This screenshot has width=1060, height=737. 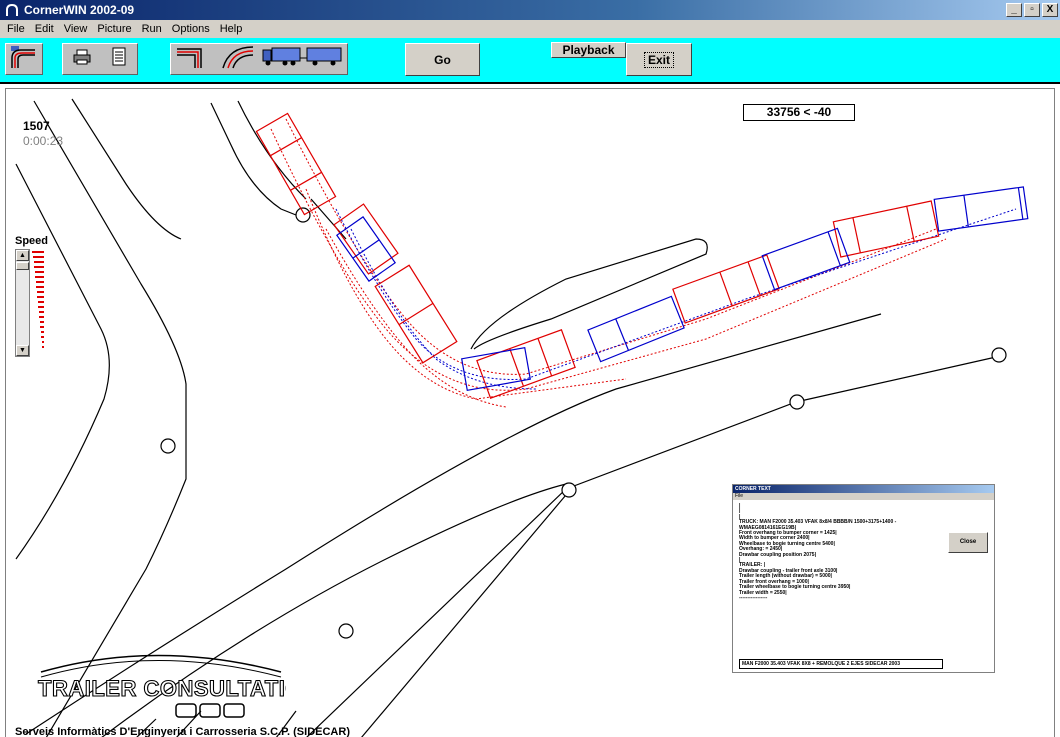 I want to click on curved-corner-button, so click(x=237, y=59).